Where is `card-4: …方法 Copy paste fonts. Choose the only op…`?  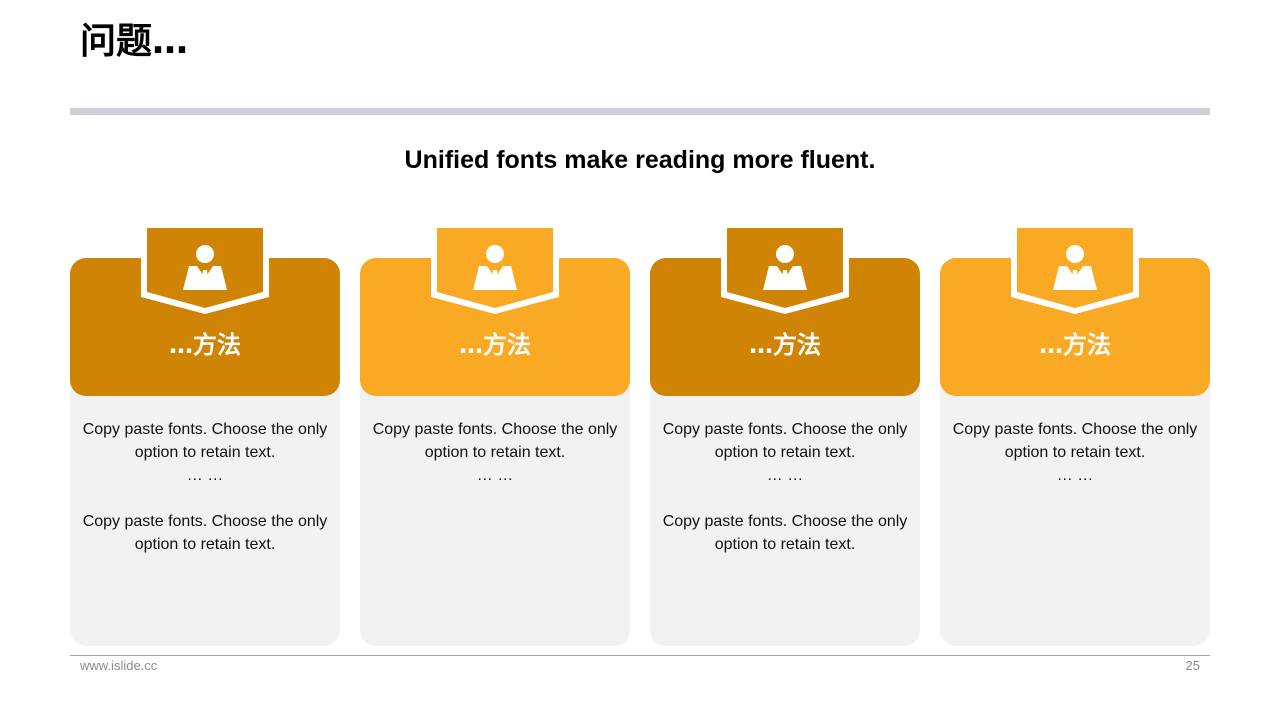 card-4: …方法 Copy paste fonts. Choose the only op… is located at coordinates (1075, 437).